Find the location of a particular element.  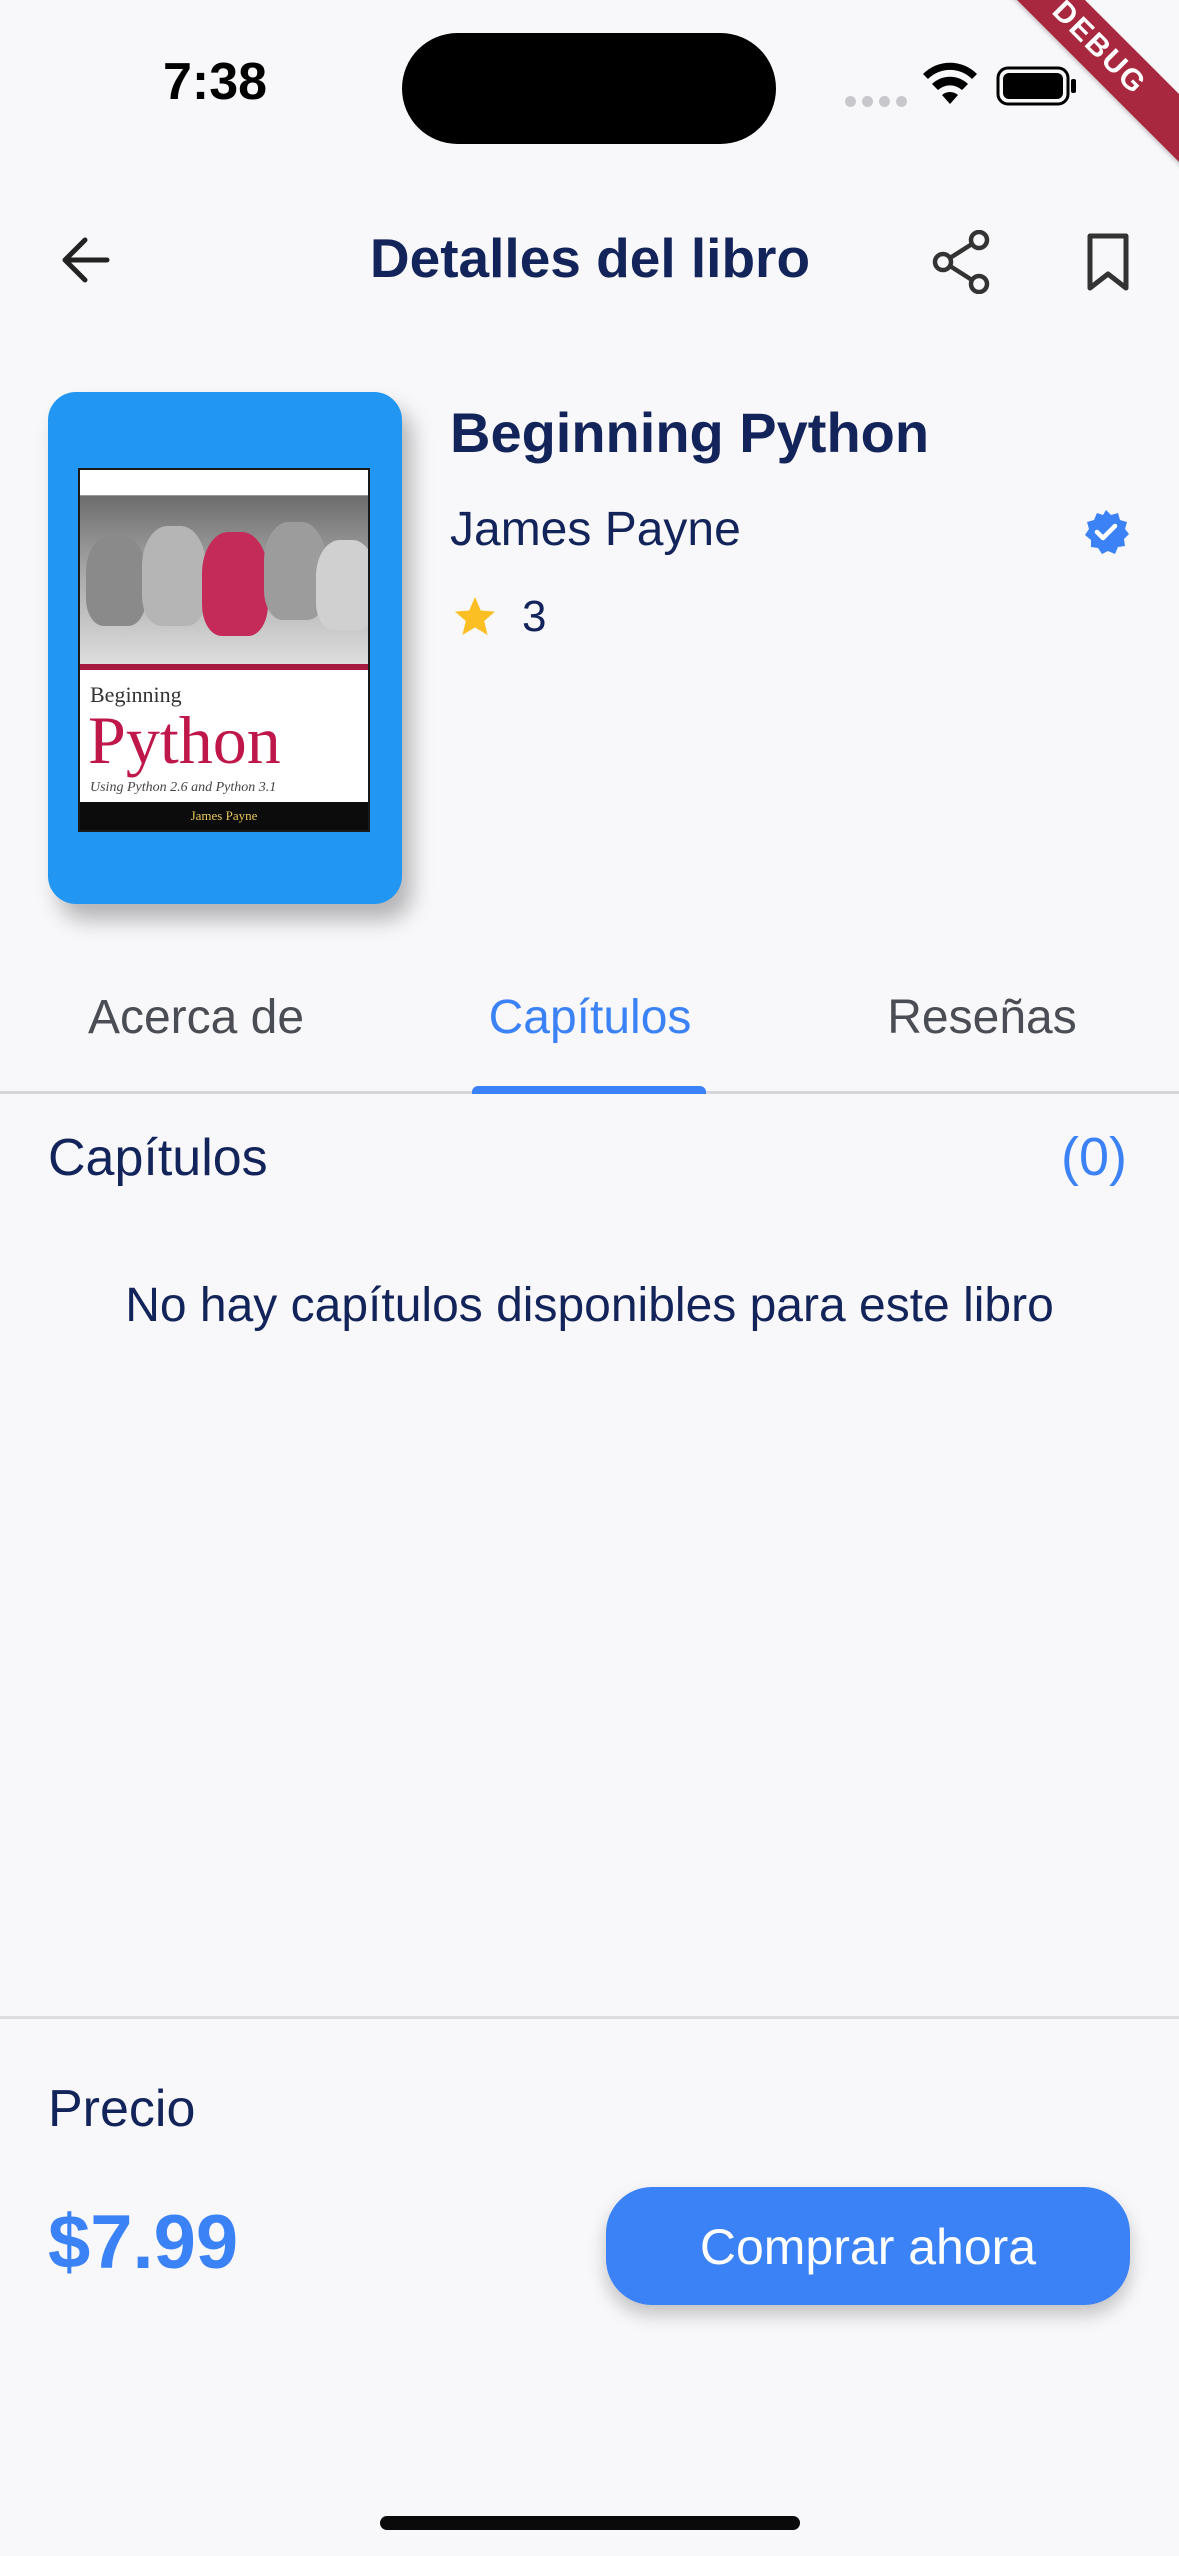

arrow-left-icon is located at coordinates (86, 260).